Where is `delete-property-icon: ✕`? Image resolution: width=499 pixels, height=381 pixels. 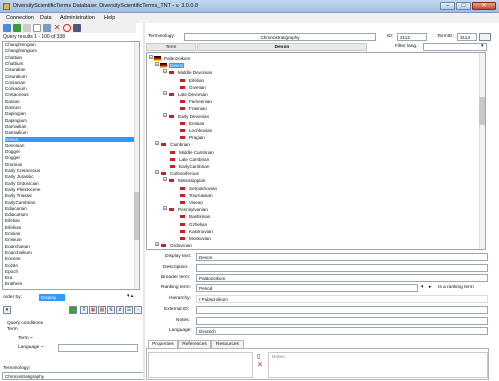
delete-property-icon: ✕ is located at coordinates (260, 365).